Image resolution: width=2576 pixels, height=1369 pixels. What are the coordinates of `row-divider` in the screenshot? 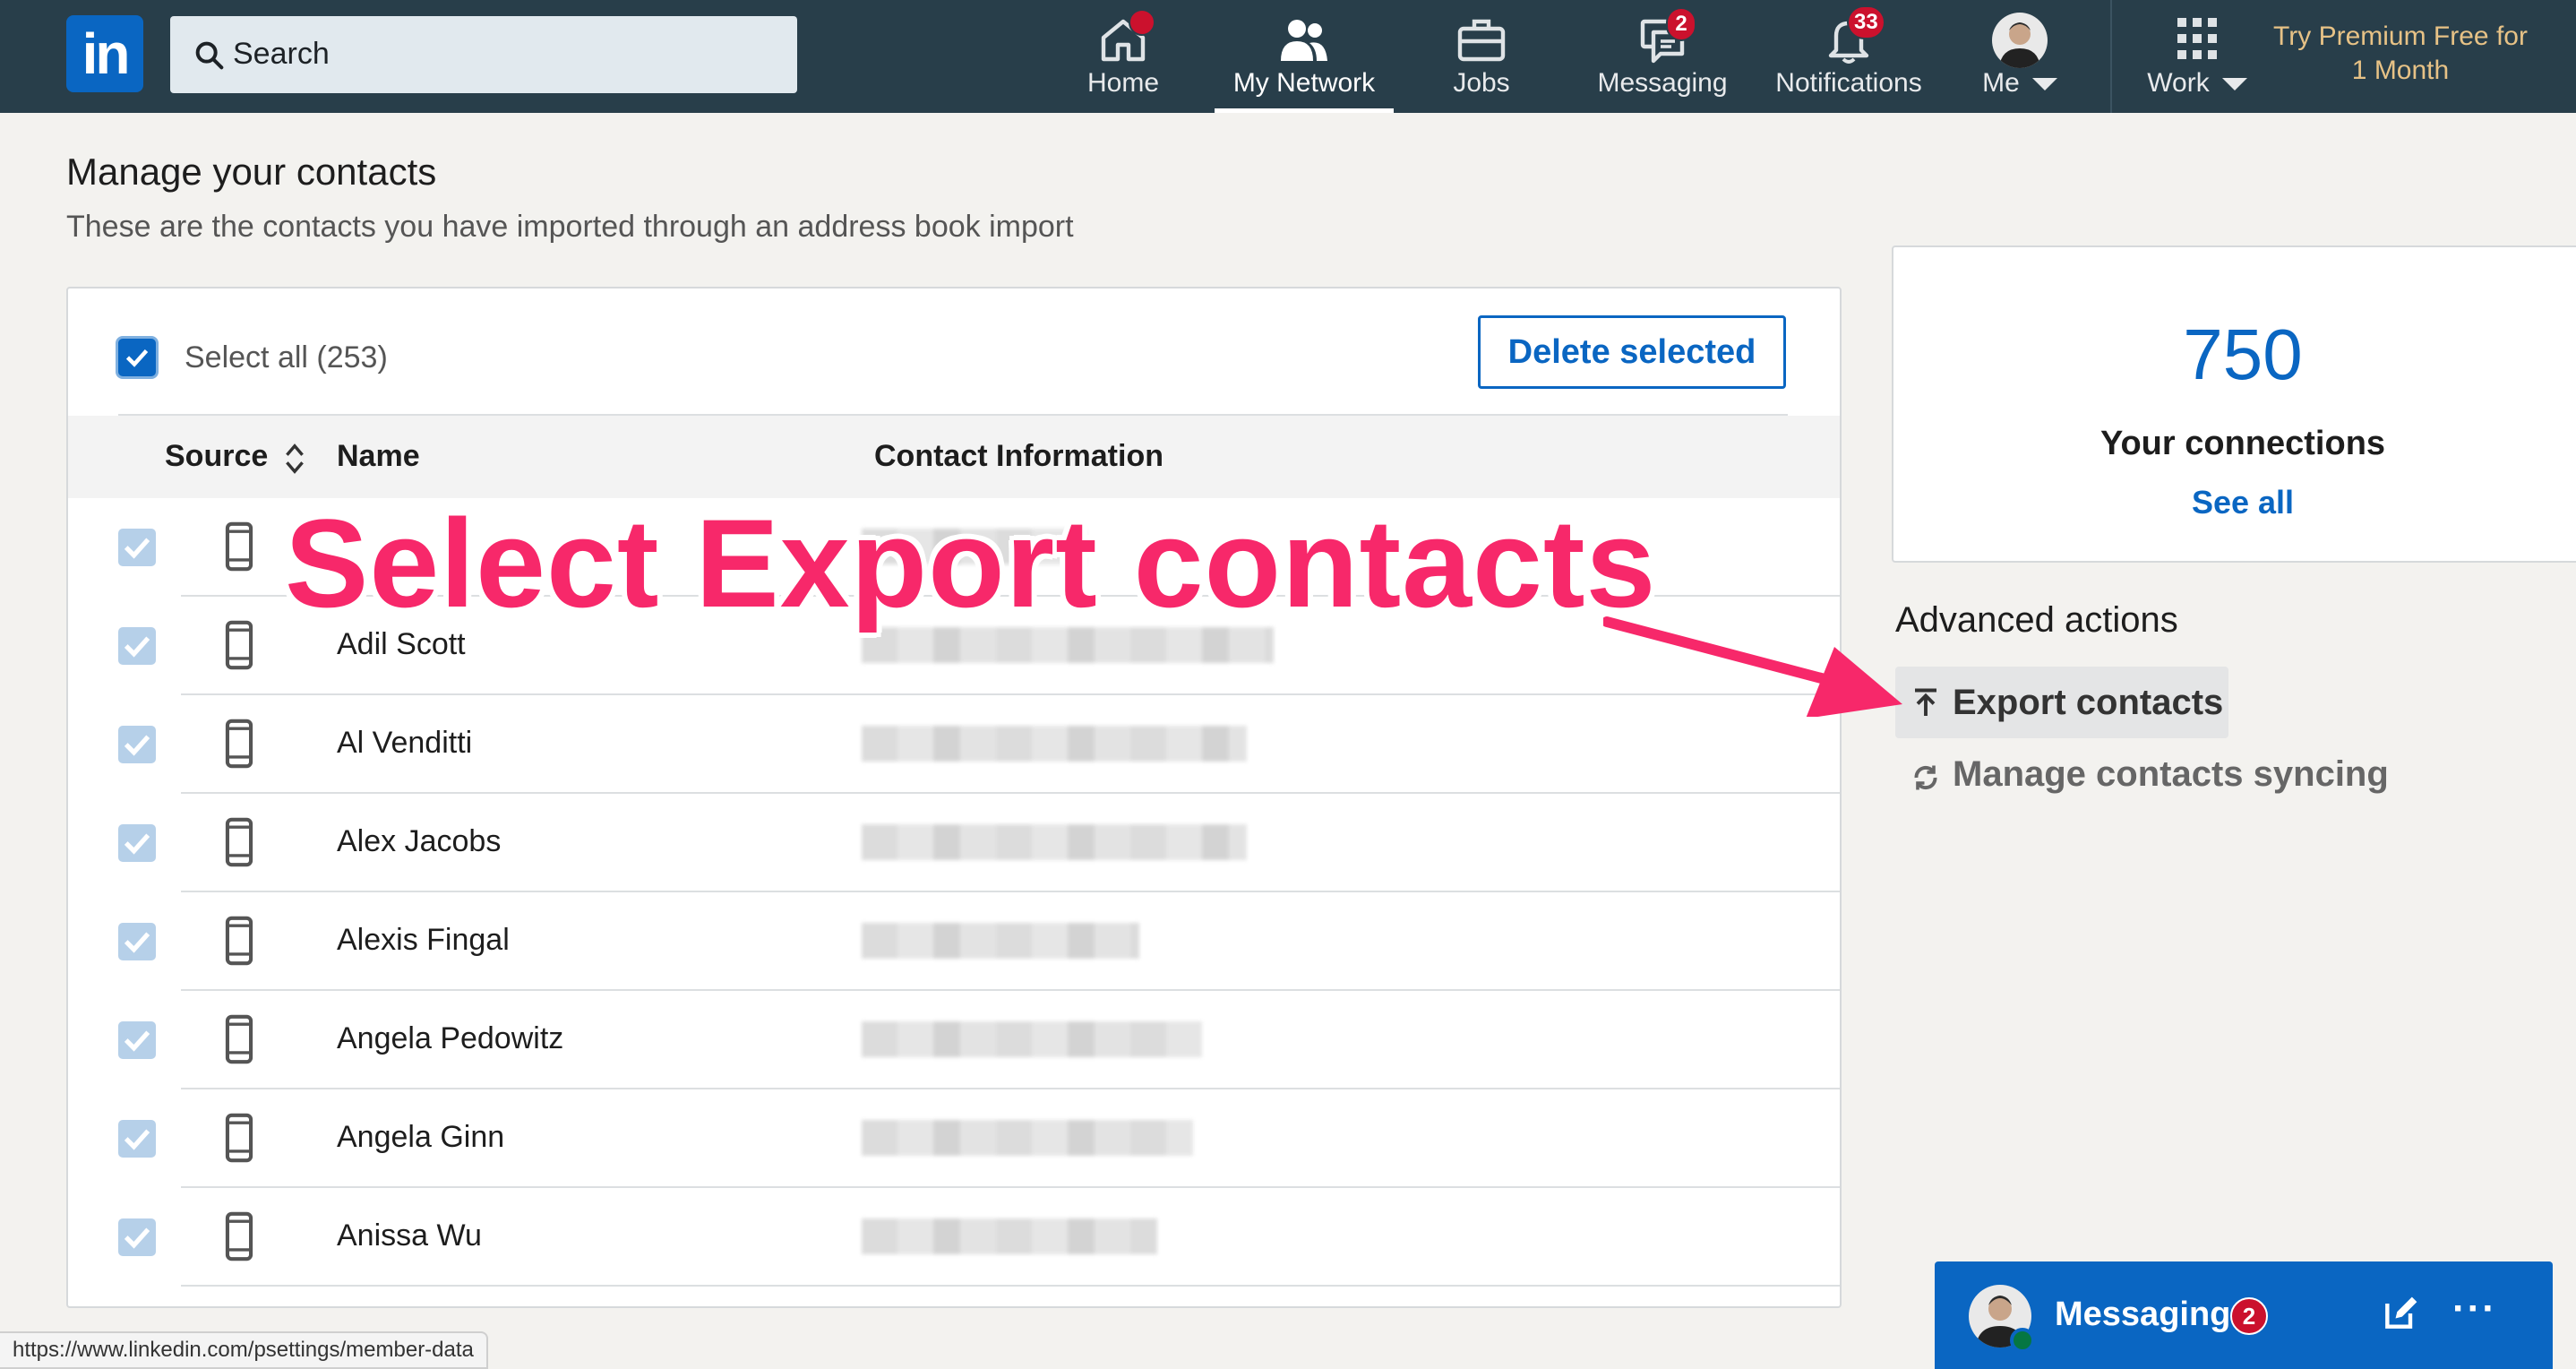 It's located at (1010, 1286).